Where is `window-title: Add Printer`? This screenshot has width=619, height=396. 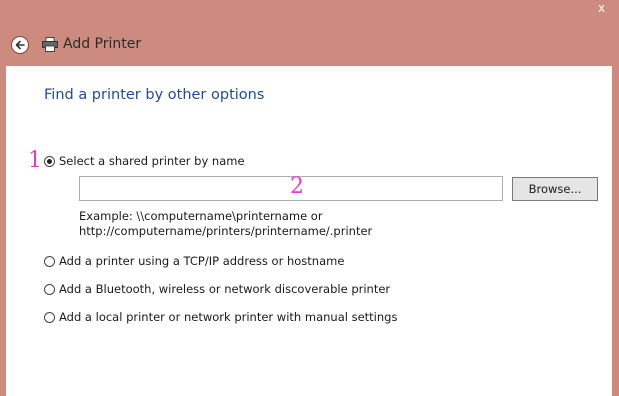 window-title: Add Printer is located at coordinates (102, 44).